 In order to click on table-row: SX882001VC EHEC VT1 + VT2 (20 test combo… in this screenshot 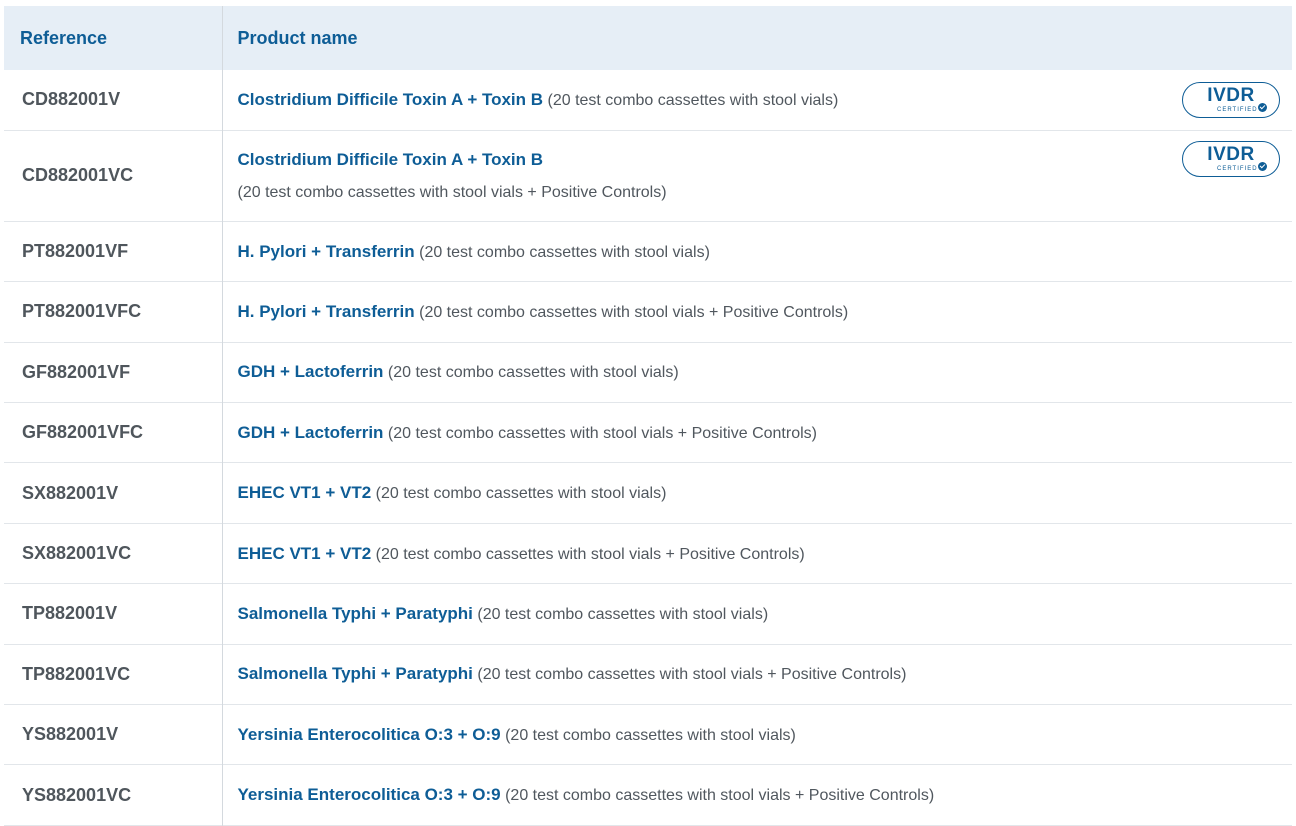, I will do `click(648, 553)`.